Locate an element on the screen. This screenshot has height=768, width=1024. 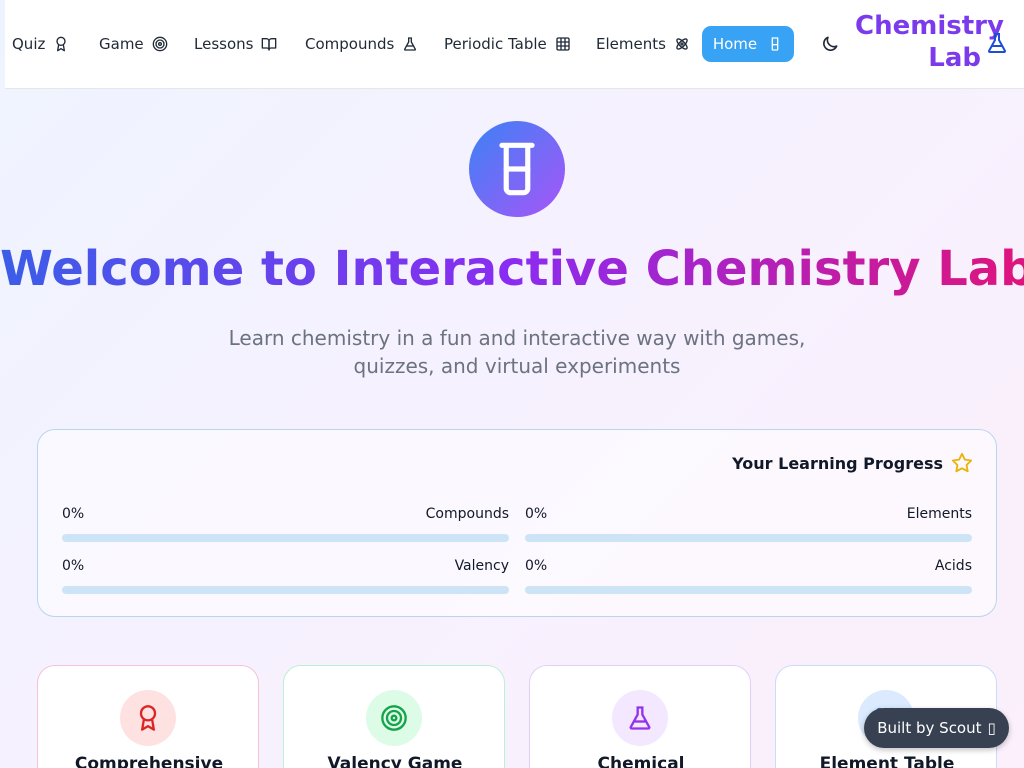
feature-title: Element Table is located at coordinates (887, 761).